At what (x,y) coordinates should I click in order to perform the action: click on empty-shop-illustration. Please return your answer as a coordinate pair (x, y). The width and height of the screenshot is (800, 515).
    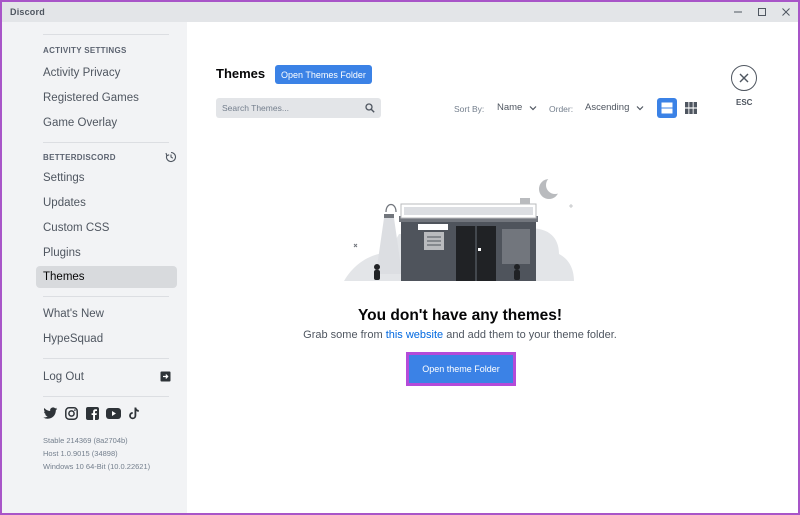
    Looking at the image, I should click on (459, 228).